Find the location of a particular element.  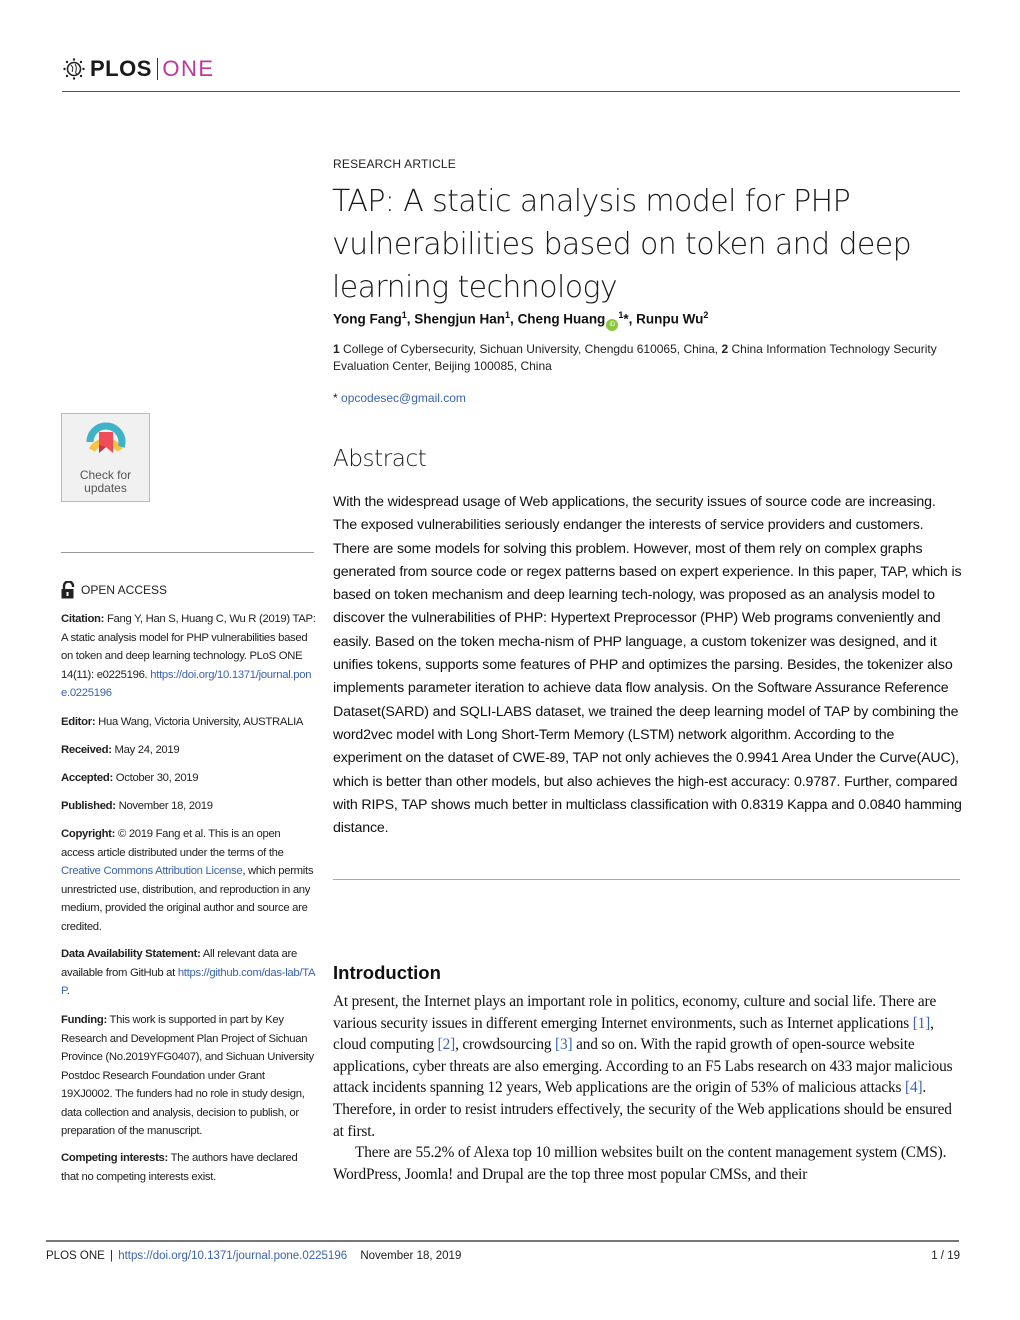

logo-plos-text: PLOS is located at coordinates (121, 68).